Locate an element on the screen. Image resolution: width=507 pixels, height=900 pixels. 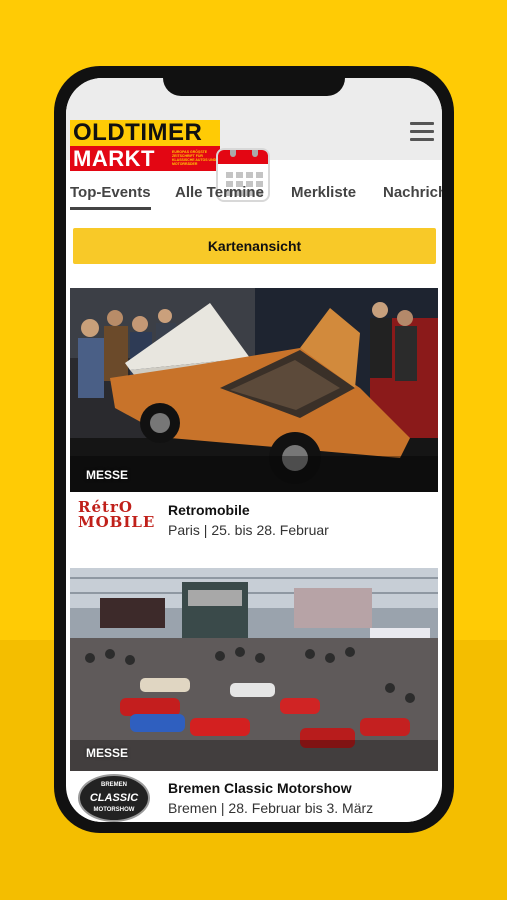
bremen-logo-mid: CLASSIC is located at coordinates (114, 798).